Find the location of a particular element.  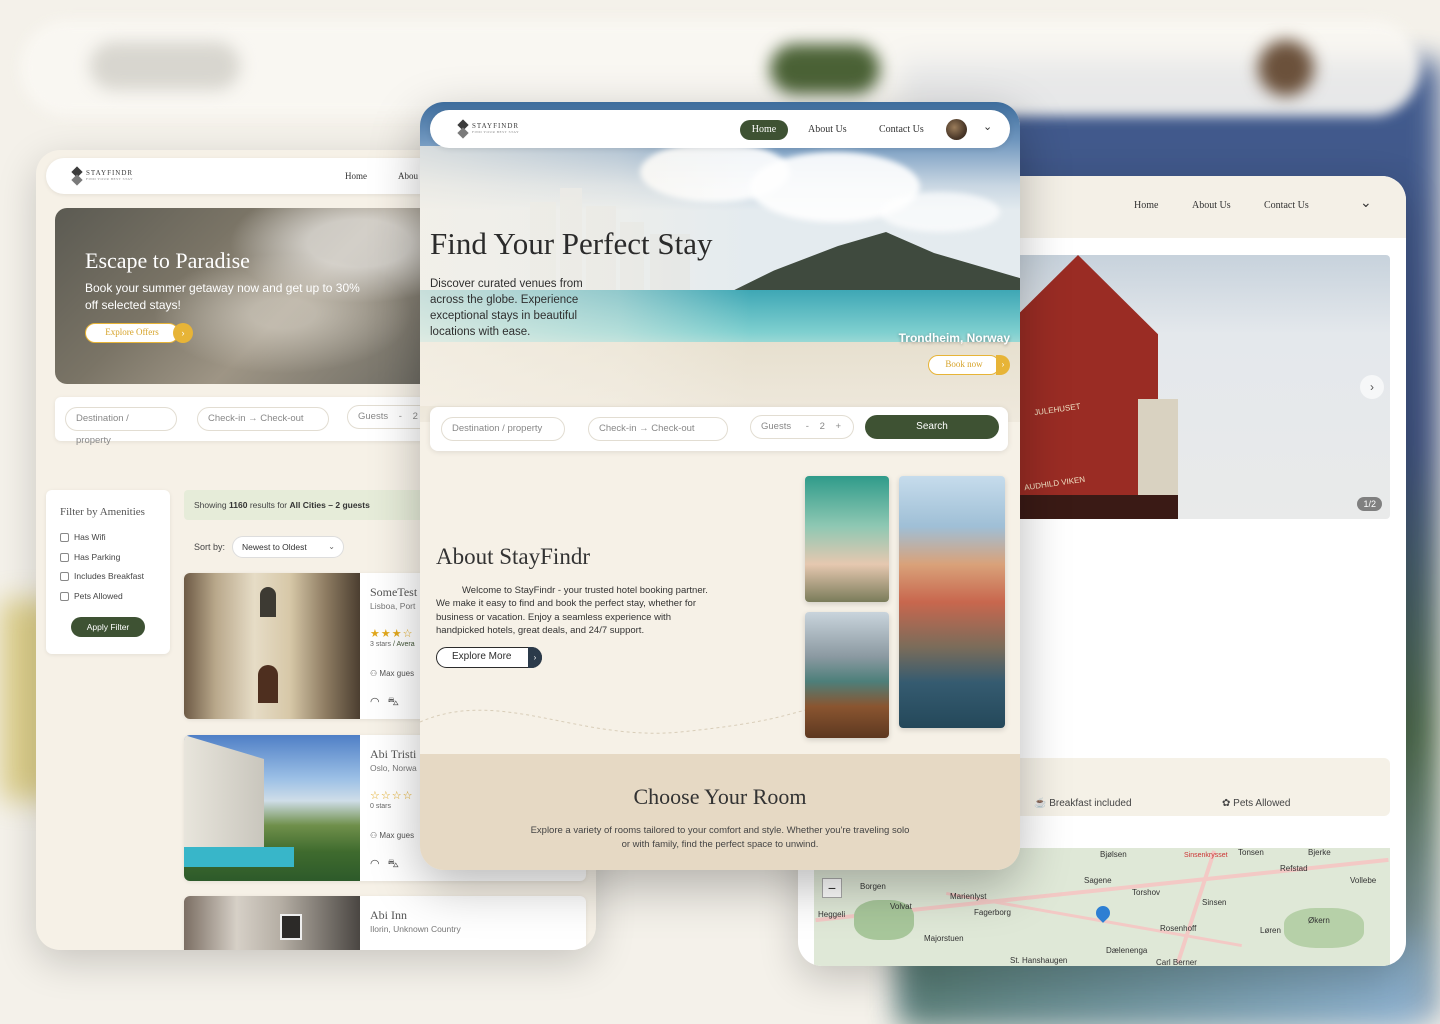

book-now-button: Book now is located at coordinates (964, 365).